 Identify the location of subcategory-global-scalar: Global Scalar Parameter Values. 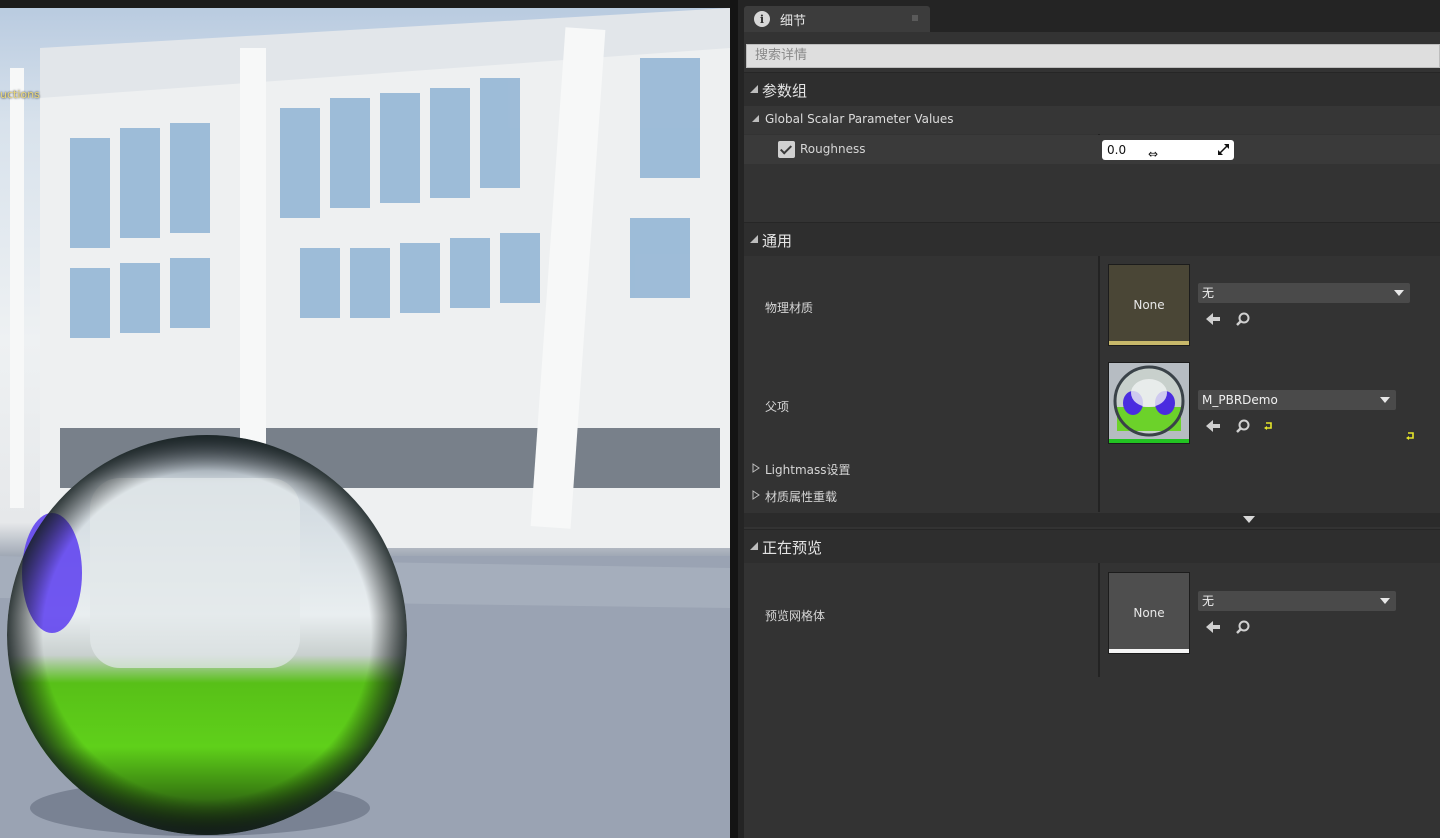
(1092, 120).